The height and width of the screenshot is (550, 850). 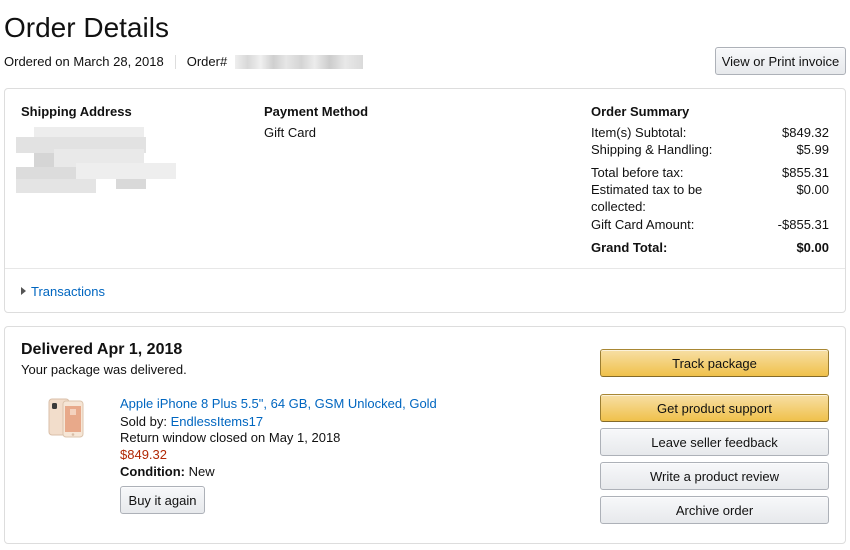 What do you see at coordinates (102, 349) in the screenshot?
I see `delivery-status-title: Delivered Apr 1, 2018` at bounding box center [102, 349].